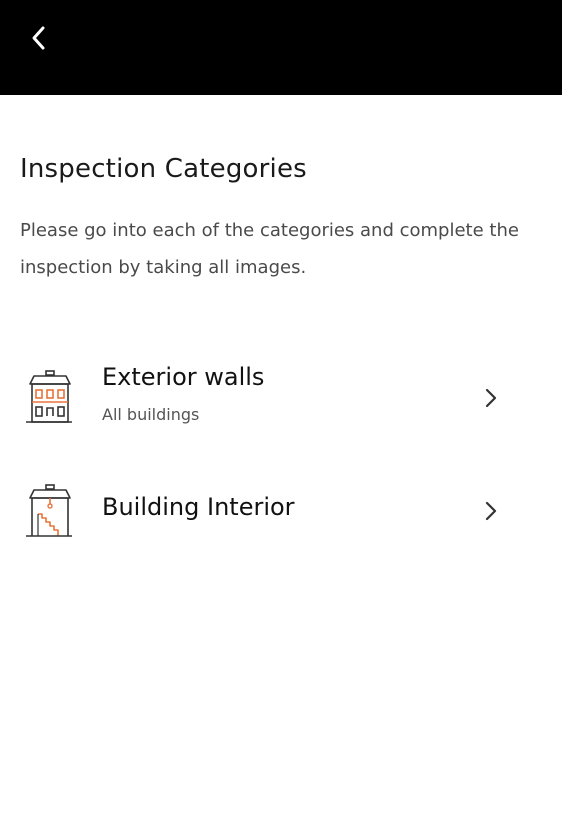  Describe the element at coordinates (49, 510) in the screenshot. I see `building-interior-icon` at that location.